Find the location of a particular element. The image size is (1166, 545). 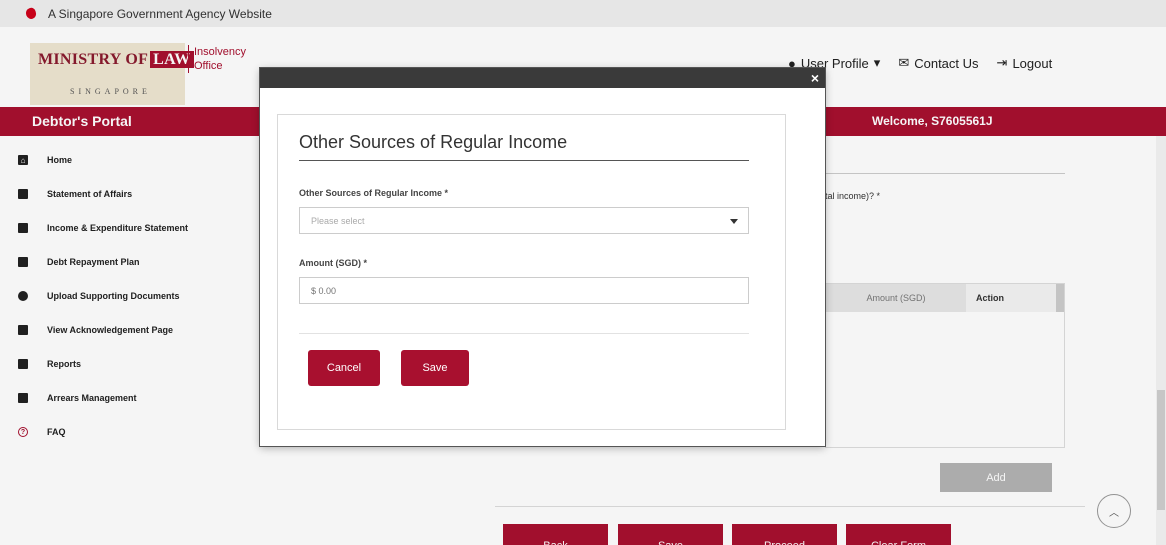

amount-label: Amount (SGD) * is located at coordinates (333, 263).